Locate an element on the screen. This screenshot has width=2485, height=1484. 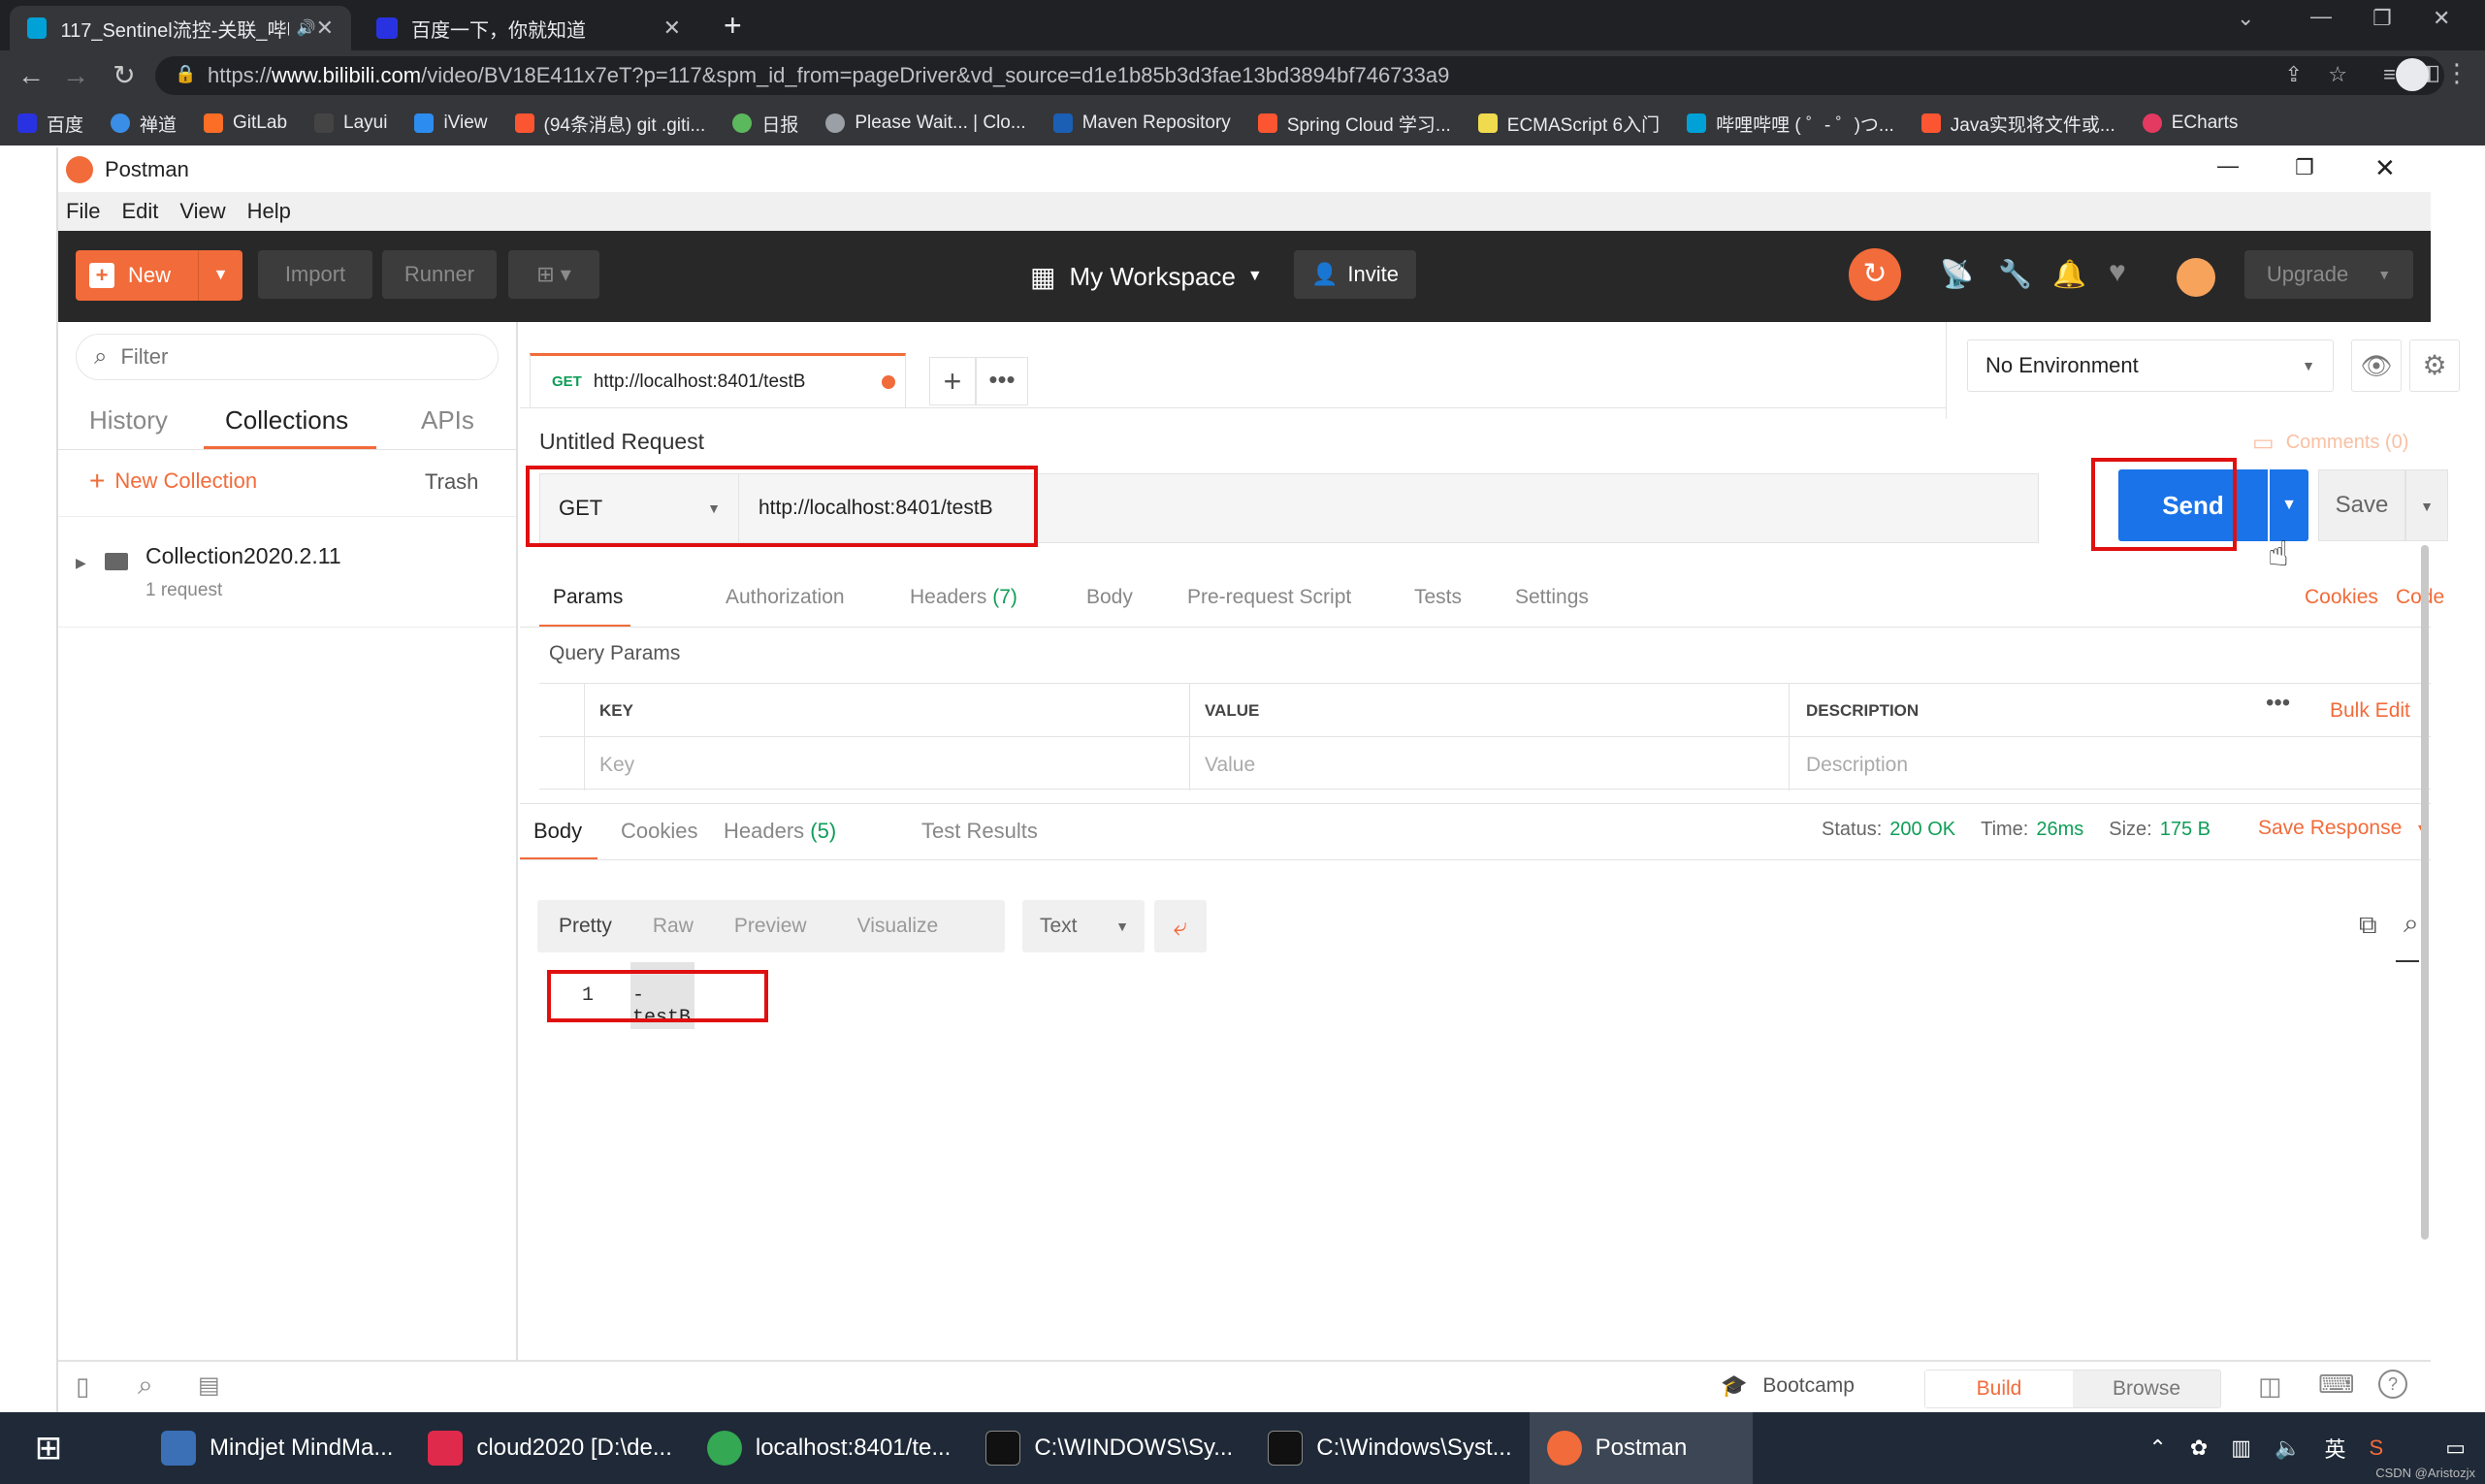
save-response-button: Save Response▼ is located at coordinates (2343, 829).